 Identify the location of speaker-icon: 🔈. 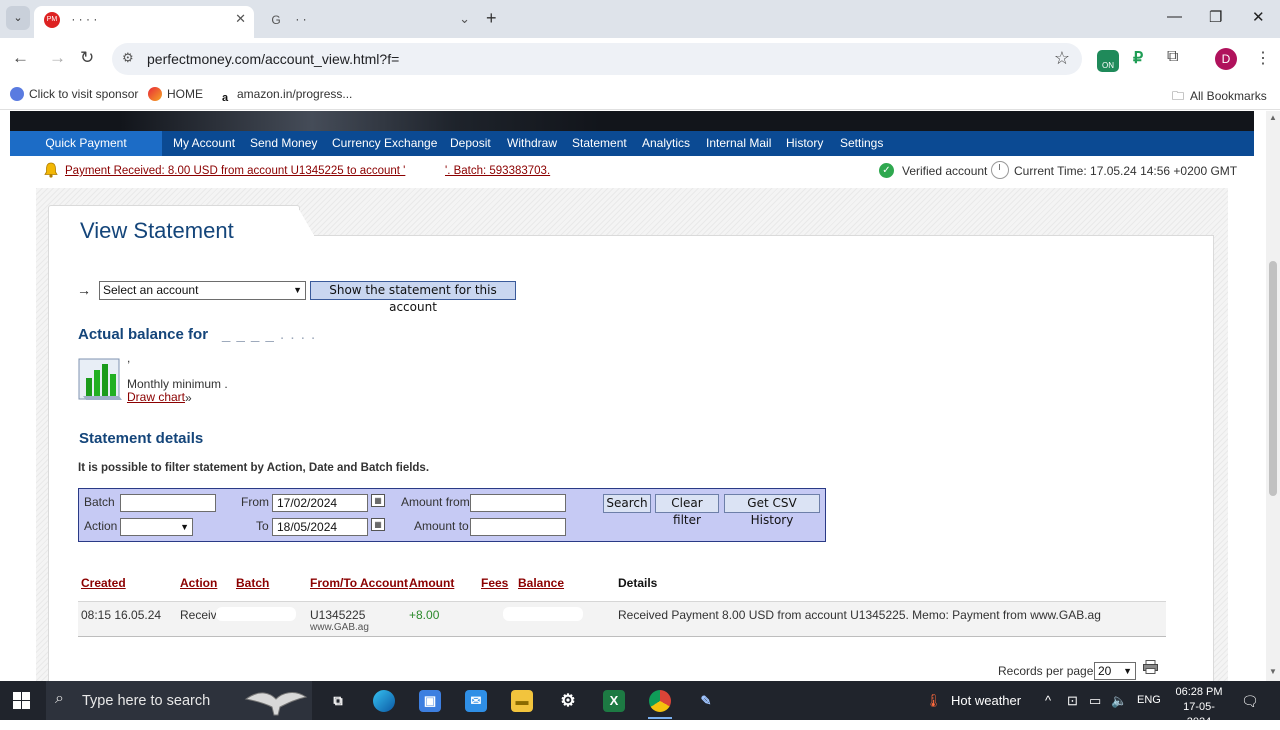
(1119, 701).